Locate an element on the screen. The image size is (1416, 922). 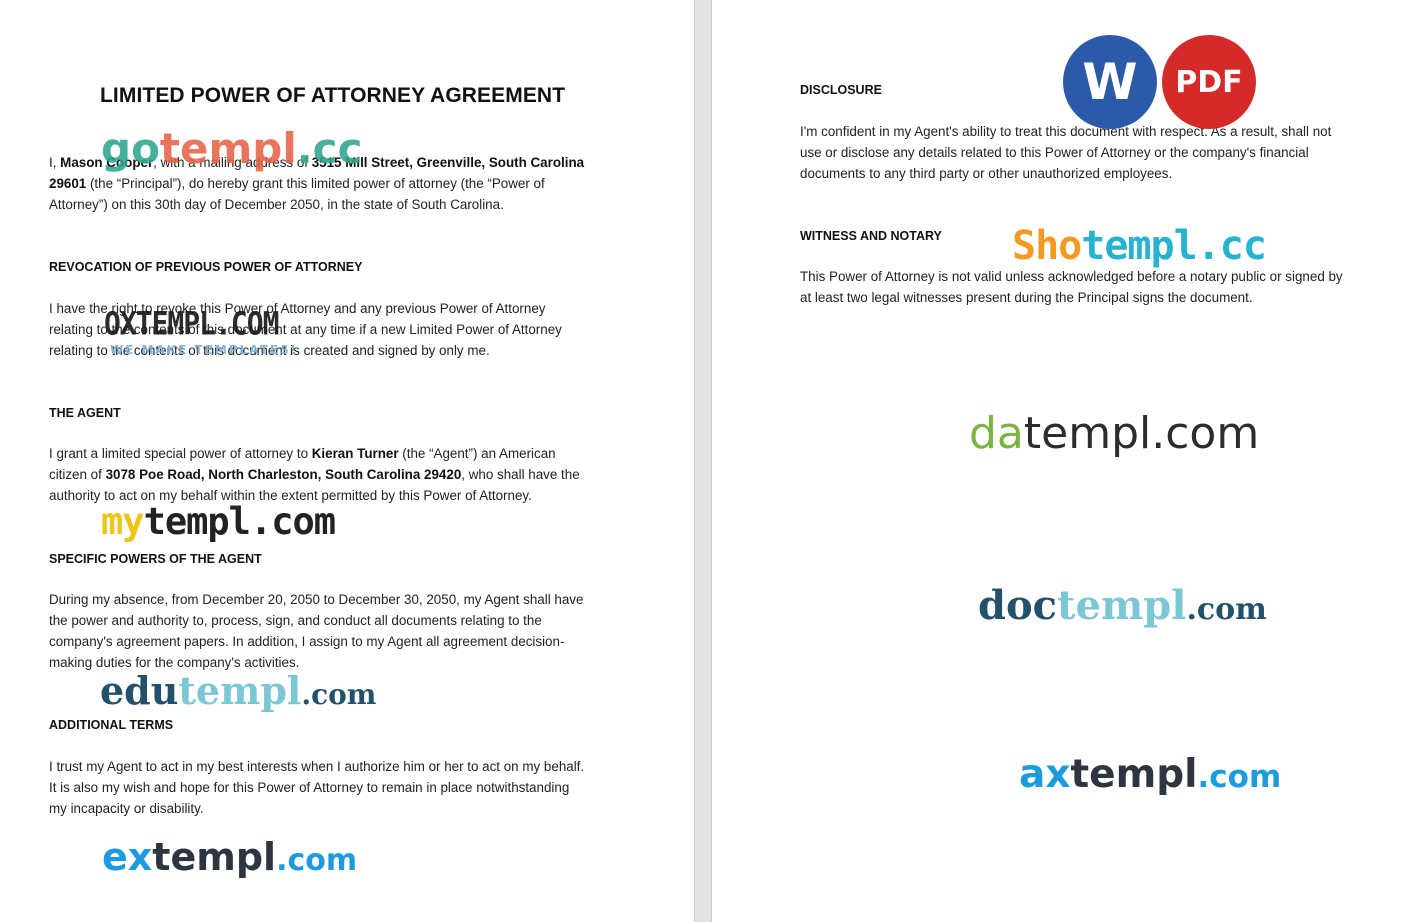
word-icon: W is located at coordinates (1110, 82).